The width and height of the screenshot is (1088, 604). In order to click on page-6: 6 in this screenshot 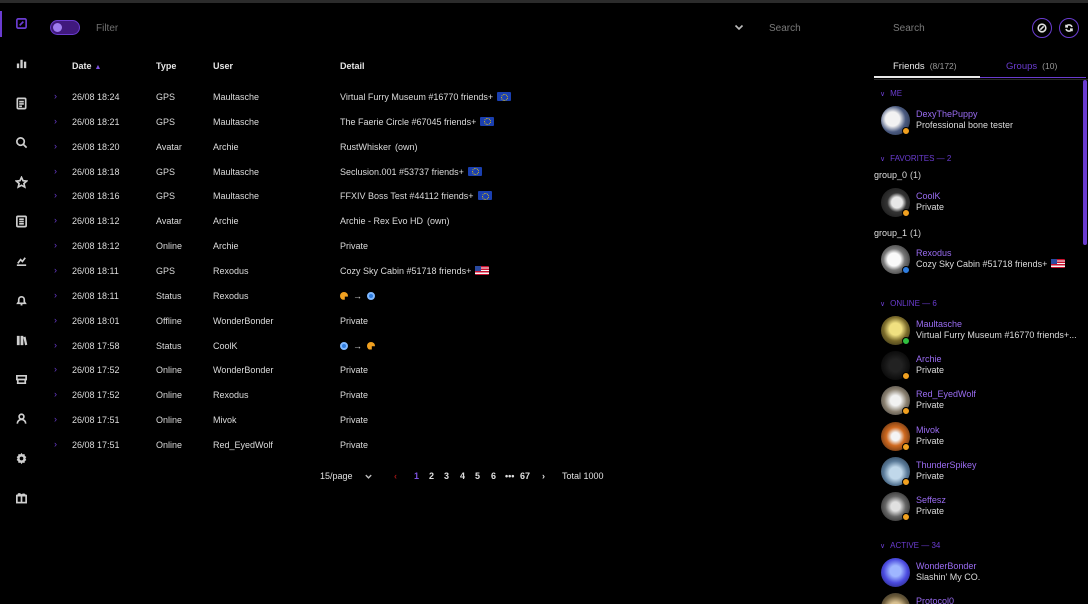, I will do `click(493, 476)`.